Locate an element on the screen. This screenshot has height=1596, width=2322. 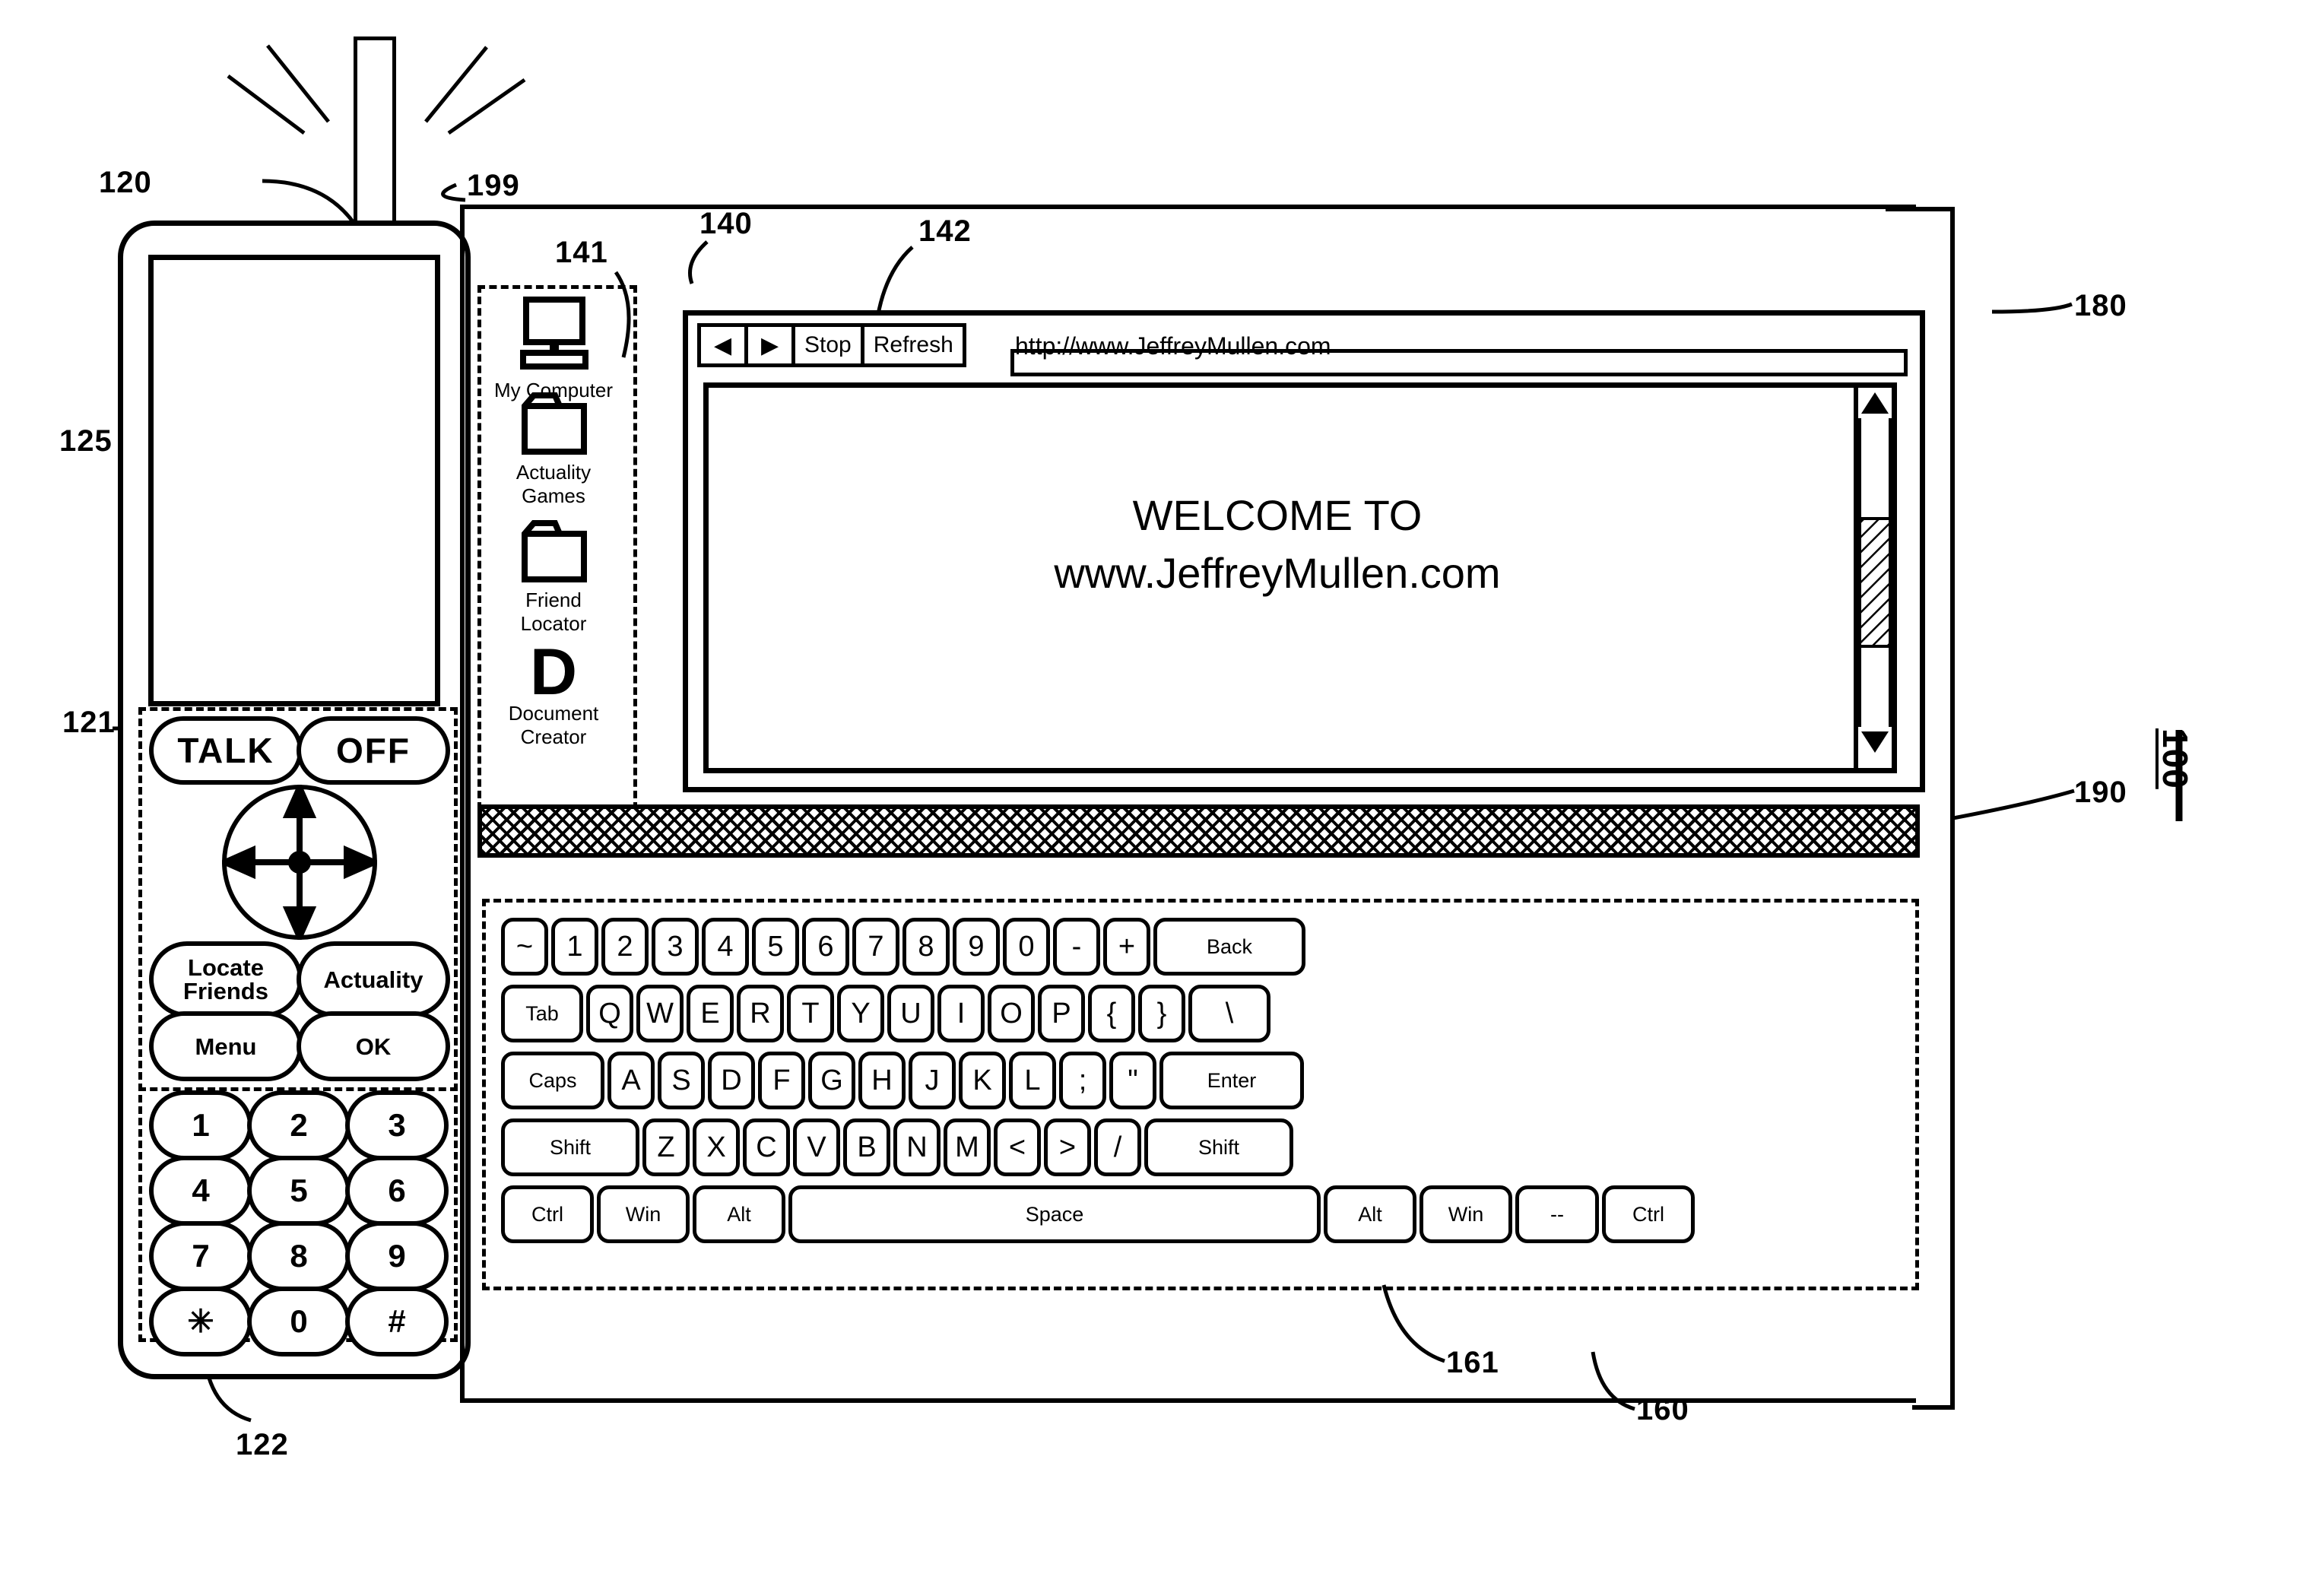
off-key: OFF is located at coordinates (373, 751).